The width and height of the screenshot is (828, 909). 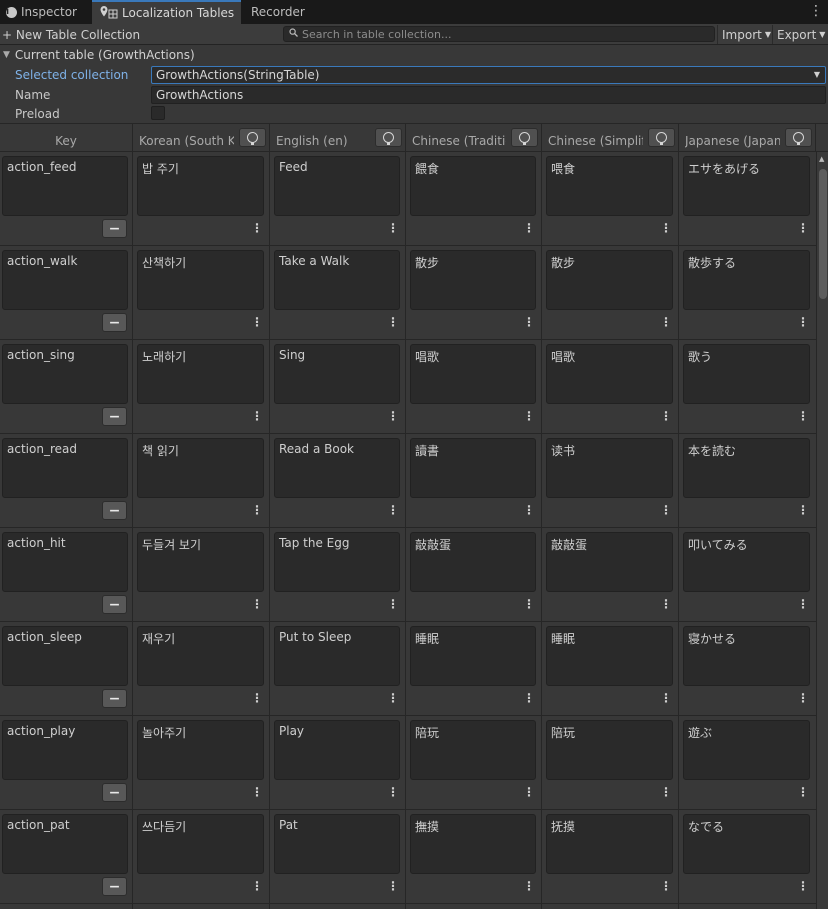 I want to click on new-table-collection-button: + New Table Collection, so click(x=71, y=34).